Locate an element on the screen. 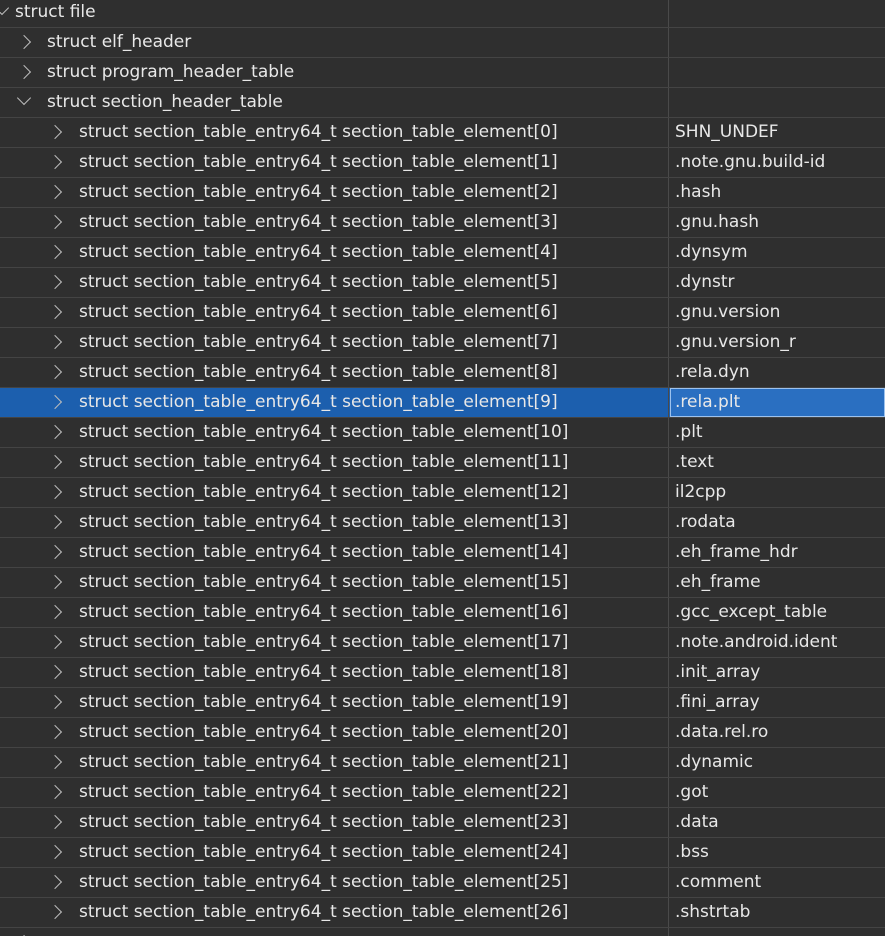 This screenshot has height=936, width=885. name-cell: struct elf_header is located at coordinates (334, 42).